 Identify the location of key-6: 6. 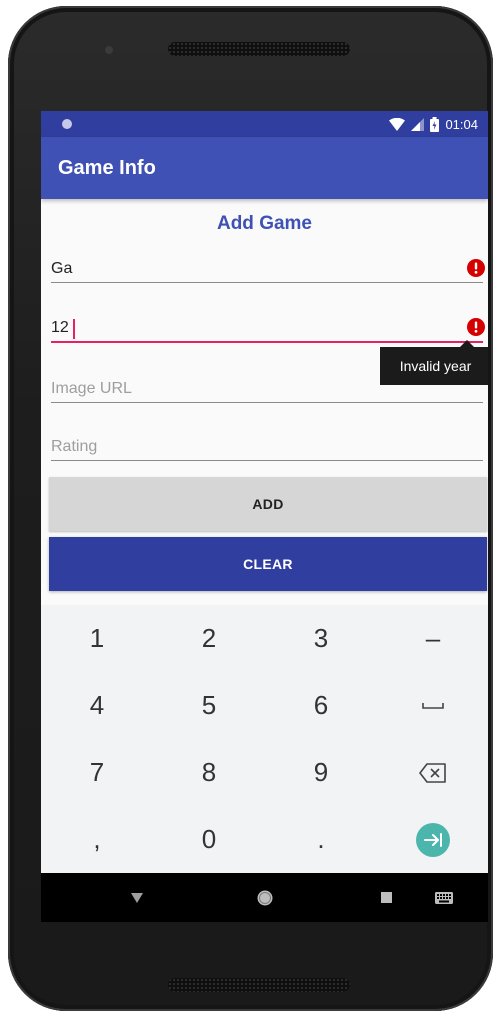
(321, 705).